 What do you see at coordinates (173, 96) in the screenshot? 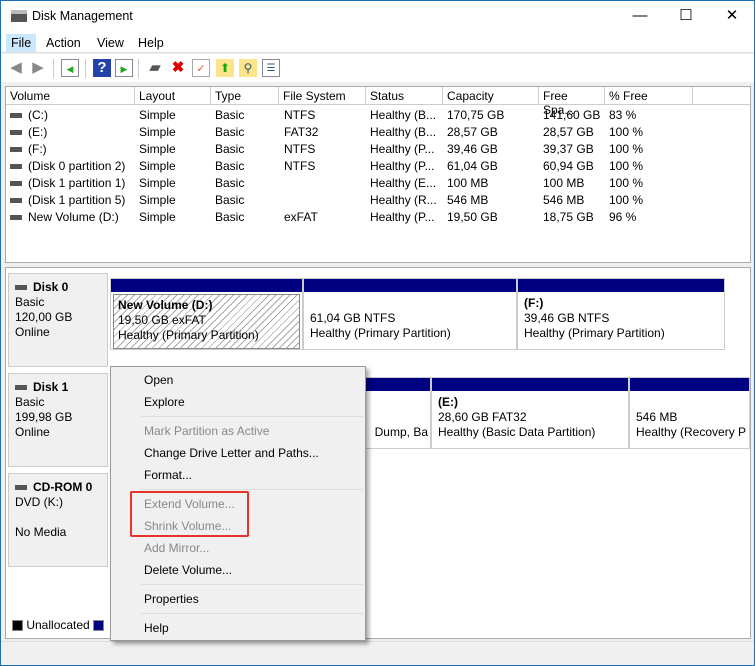
I see `column-layout: Layout` at bounding box center [173, 96].